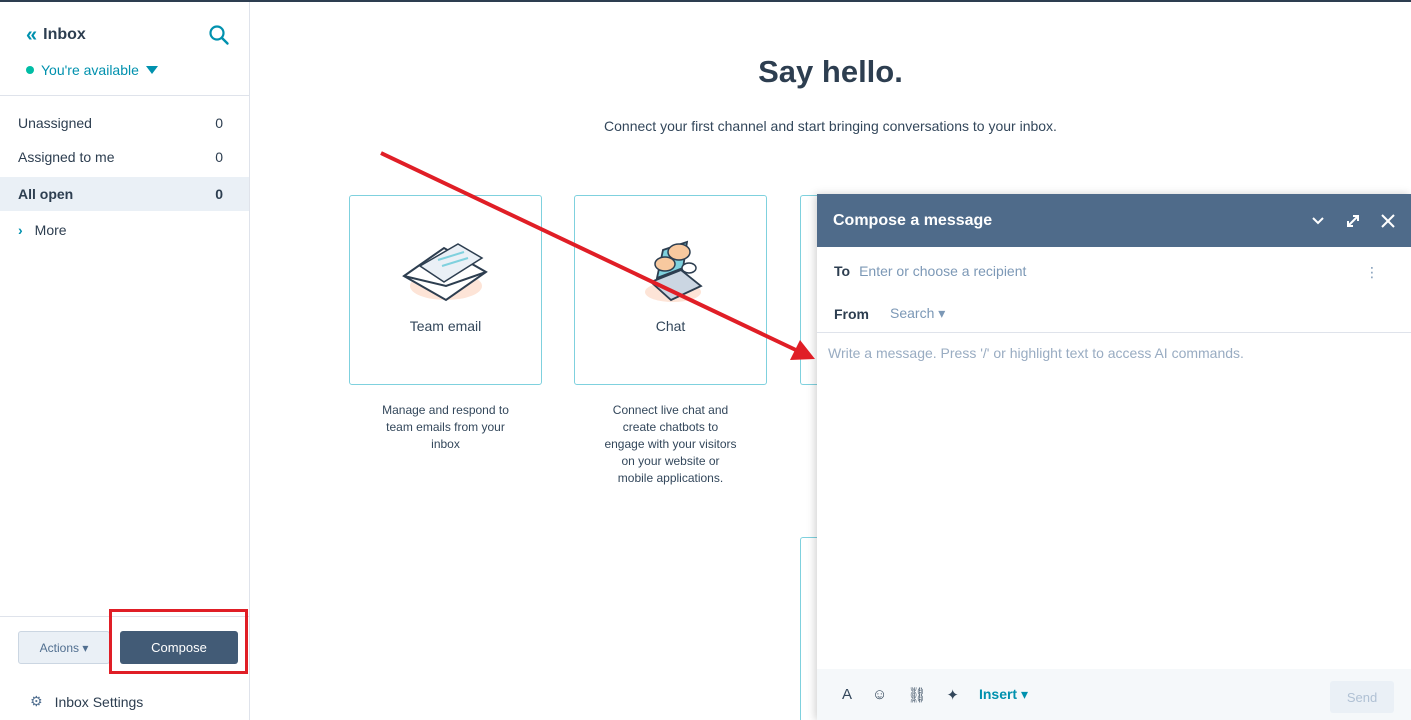 This screenshot has width=1411, height=720. I want to click on desc-line: Connect live chat and, so click(670, 410).